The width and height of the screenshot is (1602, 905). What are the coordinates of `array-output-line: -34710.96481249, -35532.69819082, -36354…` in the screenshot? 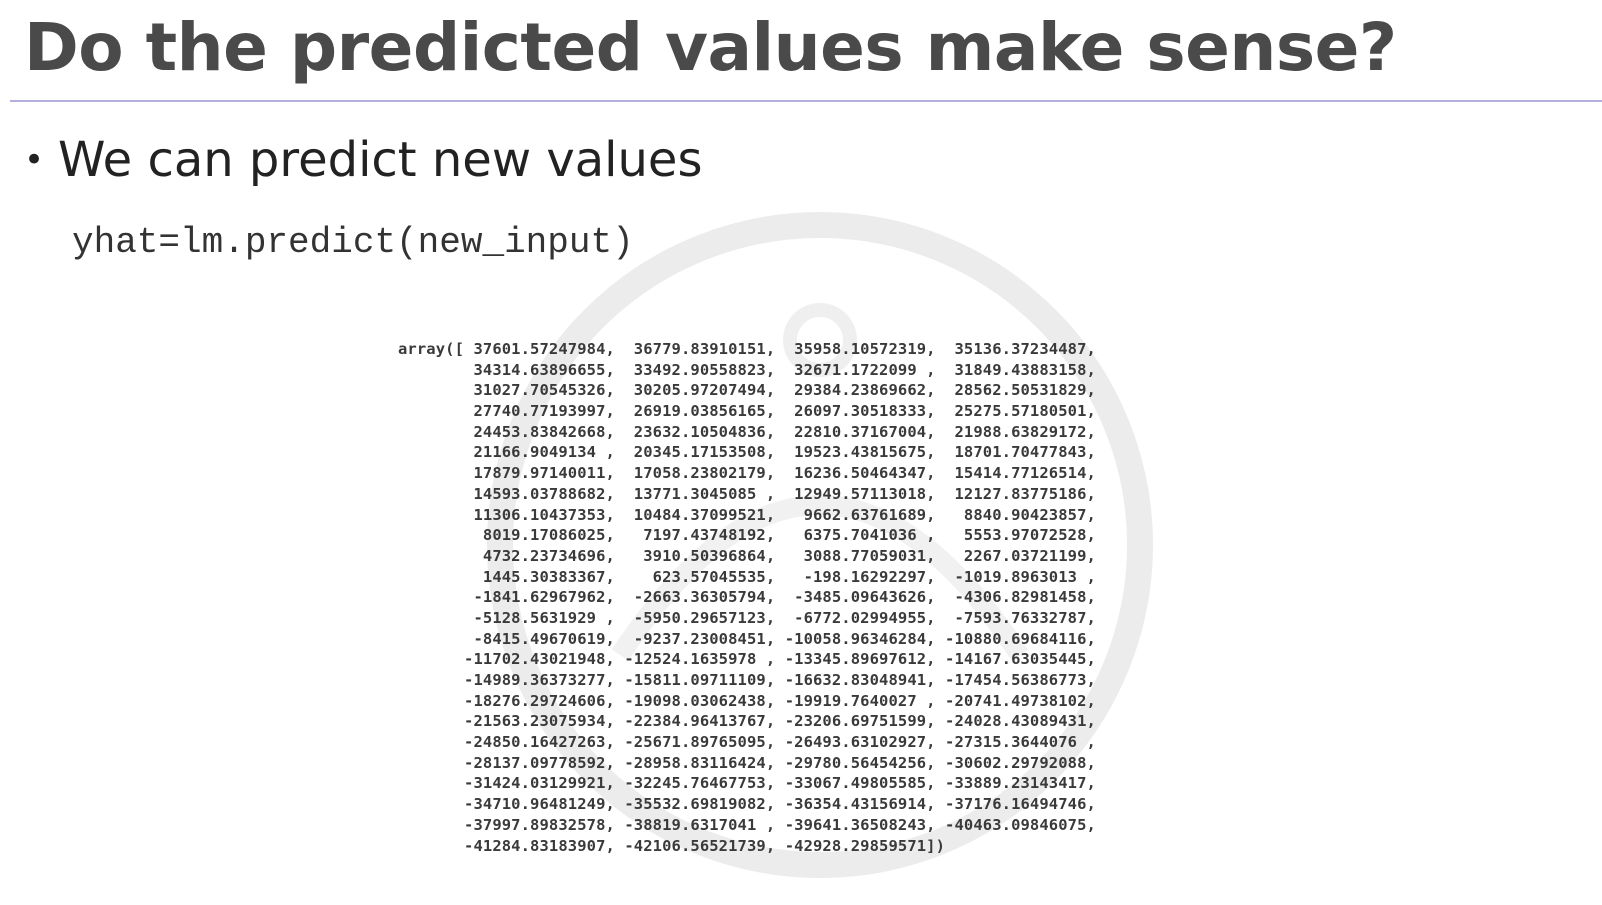 It's located at (747, 804).